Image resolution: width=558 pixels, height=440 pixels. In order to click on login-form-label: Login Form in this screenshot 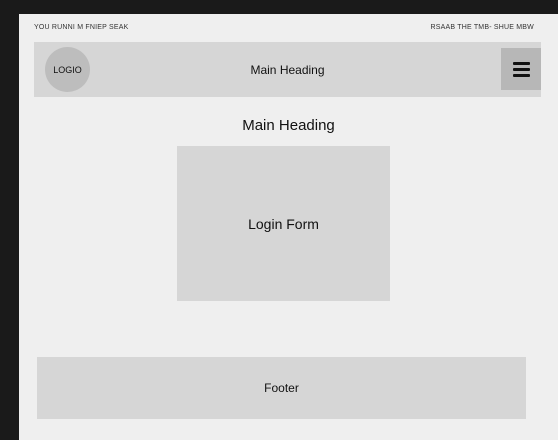, I will do `click(283, 223)`.